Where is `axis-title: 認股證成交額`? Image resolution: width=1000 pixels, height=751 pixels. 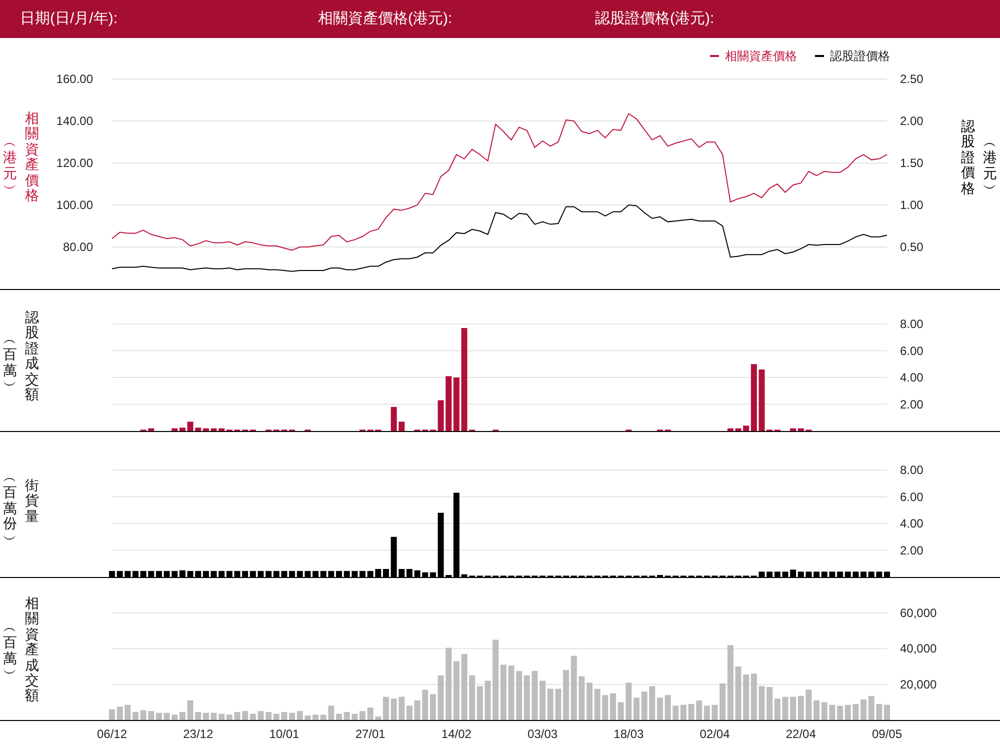
axis-title: 認股證成交額 is located at coordinates (32, 356).